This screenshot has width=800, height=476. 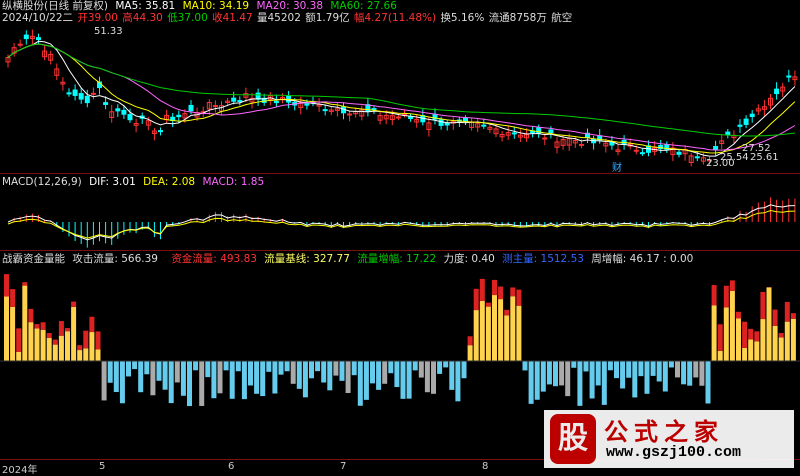 What do you see at coordinates (401, 225) in the screenshot?
I see `dea-line` at bounding box center [401, 225].